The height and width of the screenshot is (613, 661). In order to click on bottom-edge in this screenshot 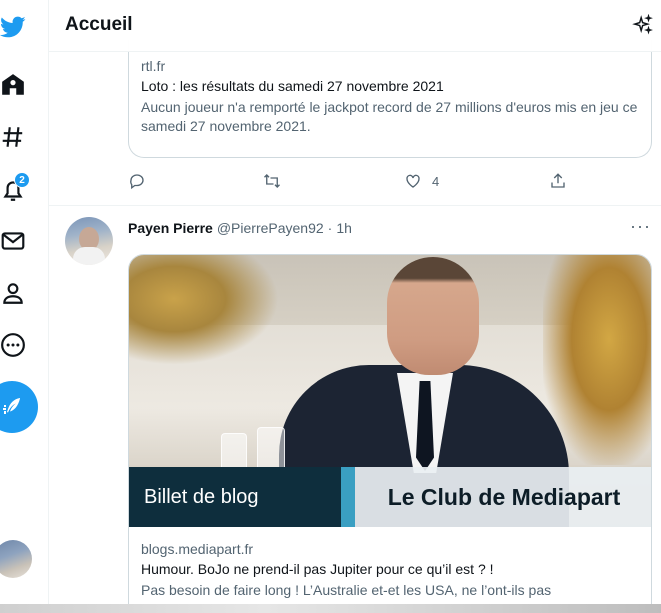, I will do `click(330, 608)`.